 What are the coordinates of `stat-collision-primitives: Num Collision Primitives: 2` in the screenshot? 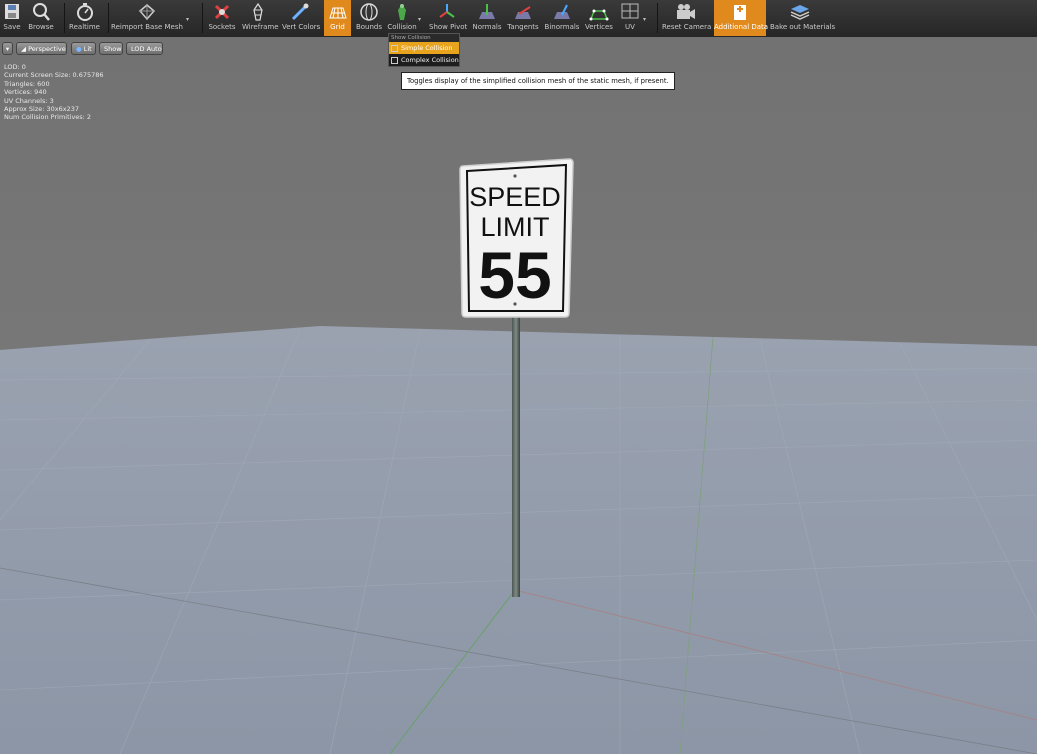 It's located at (48, 117).